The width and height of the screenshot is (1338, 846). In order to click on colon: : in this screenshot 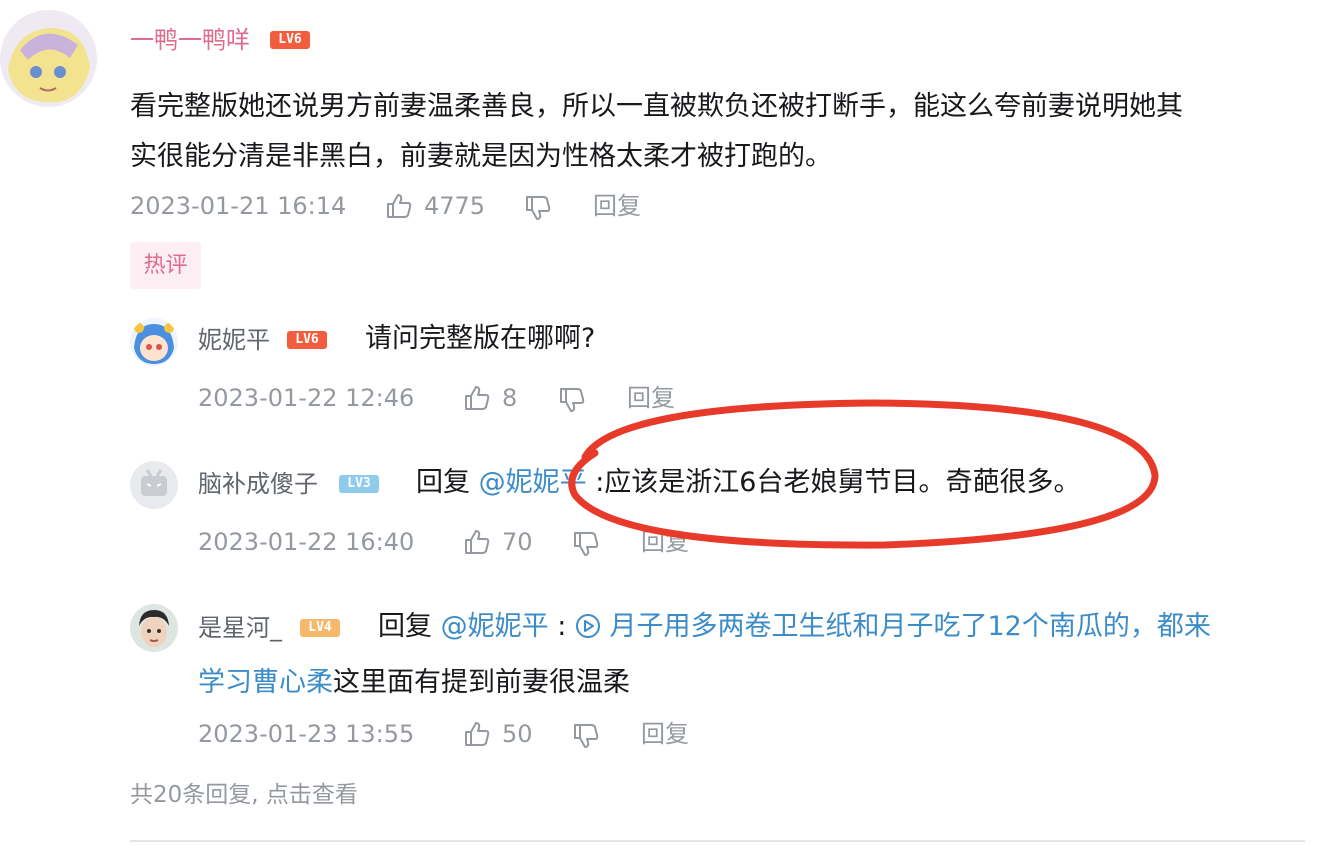, I will do `click(562, 626)`.